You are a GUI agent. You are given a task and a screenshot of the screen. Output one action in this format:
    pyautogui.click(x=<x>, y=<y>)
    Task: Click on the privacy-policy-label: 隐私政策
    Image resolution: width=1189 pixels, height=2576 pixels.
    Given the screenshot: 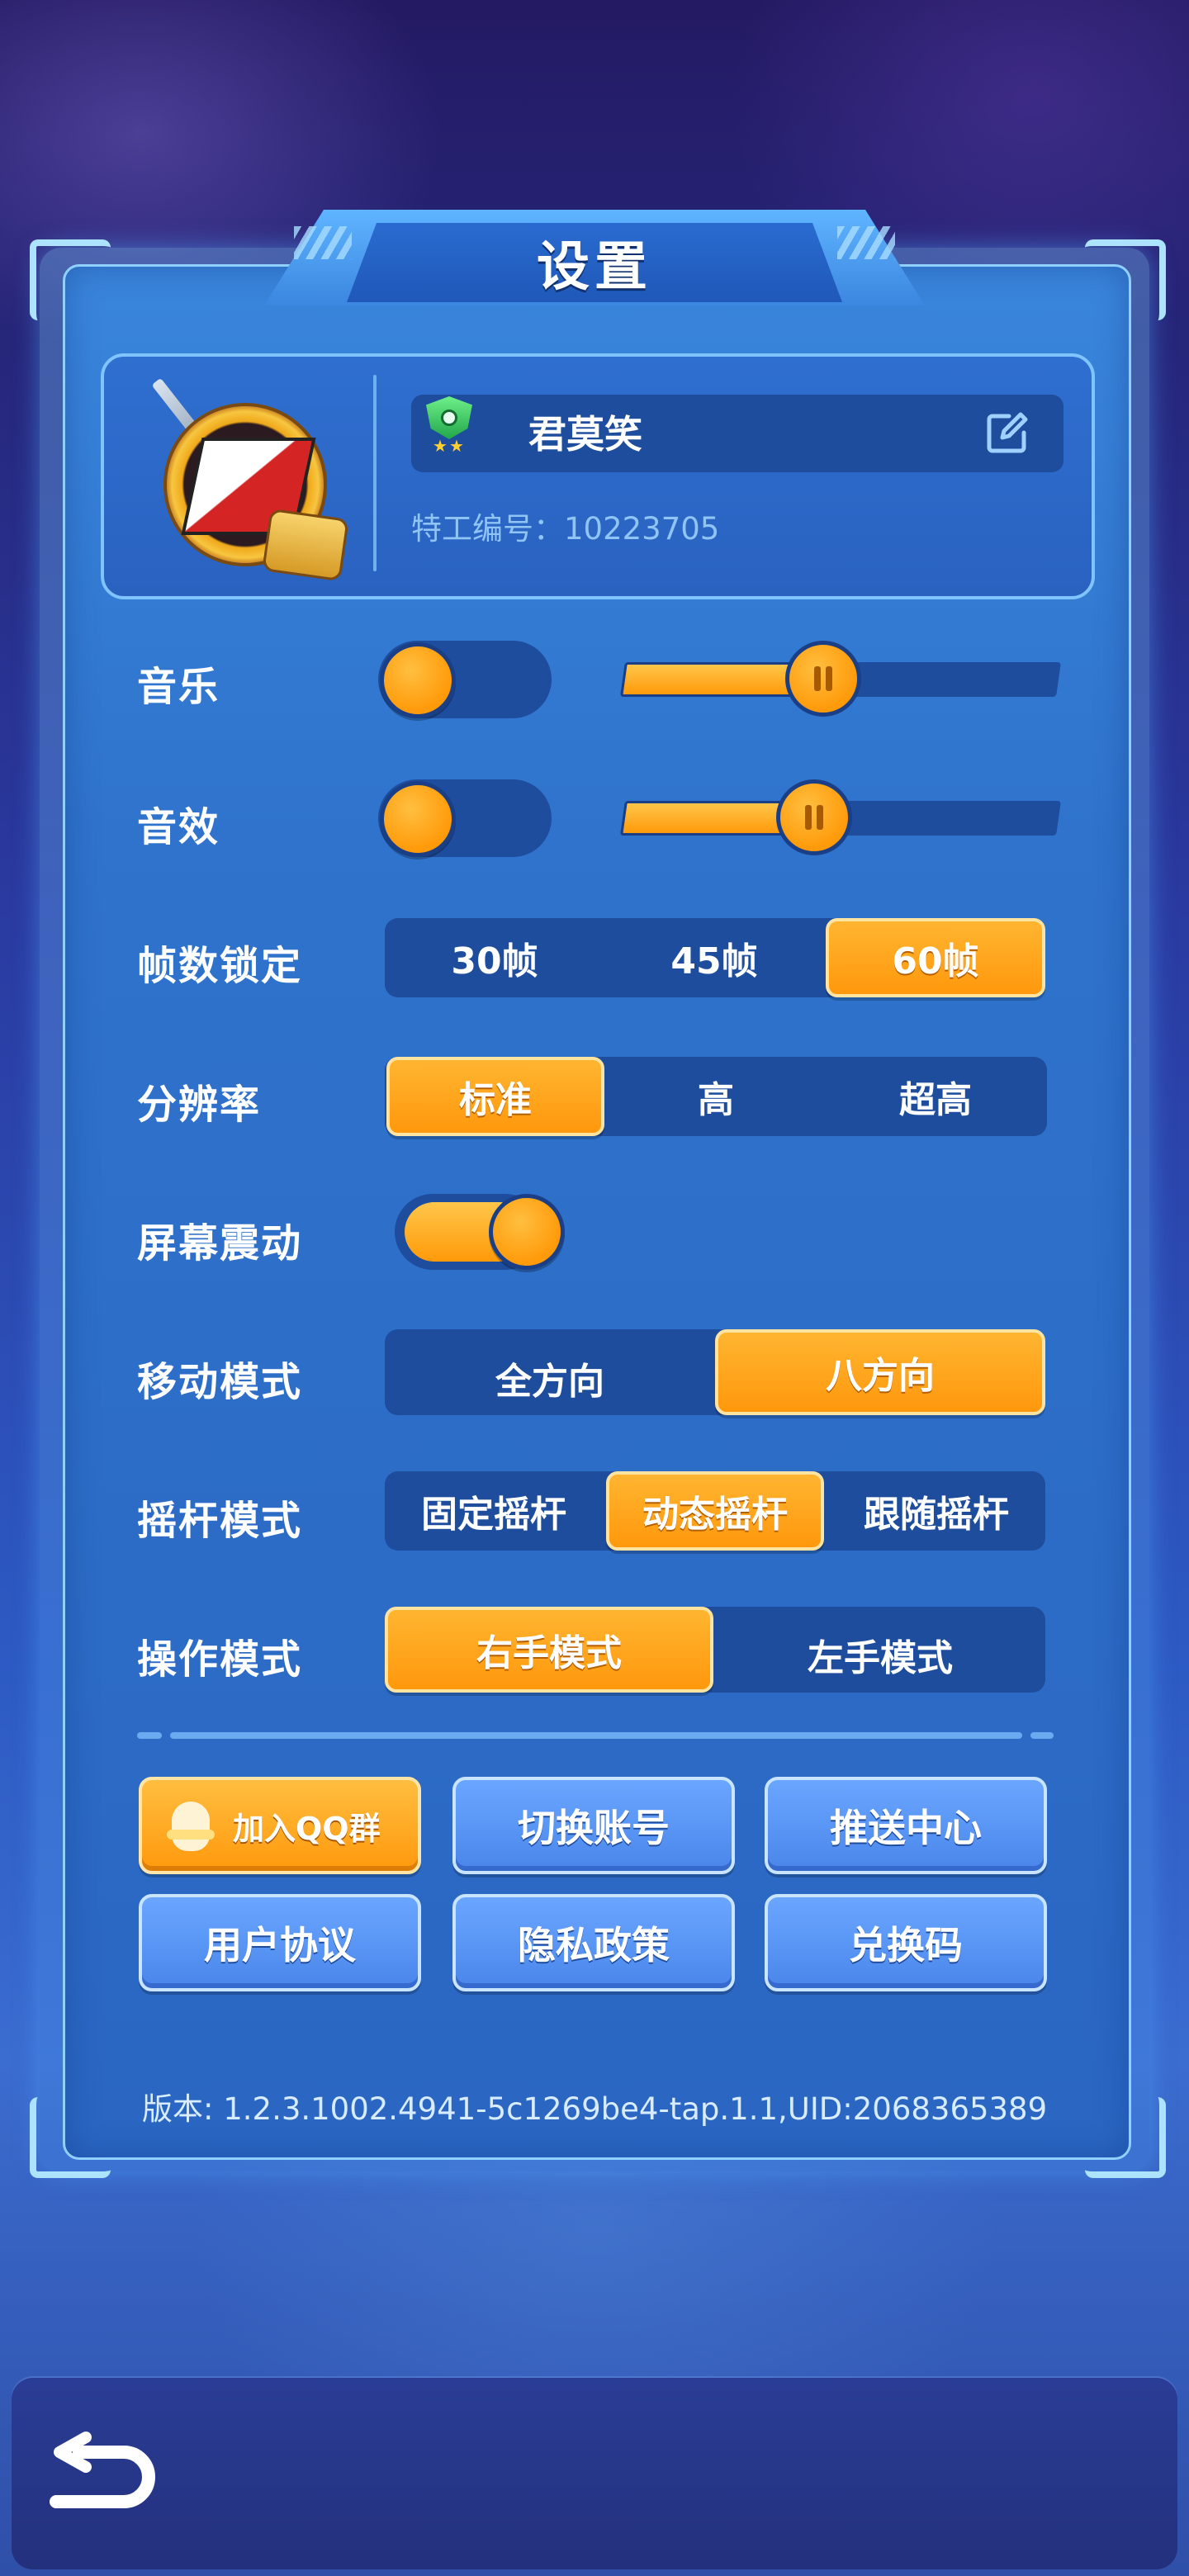 What is the action you would take?
    pyautogui.click(x=594, y=1945)
    